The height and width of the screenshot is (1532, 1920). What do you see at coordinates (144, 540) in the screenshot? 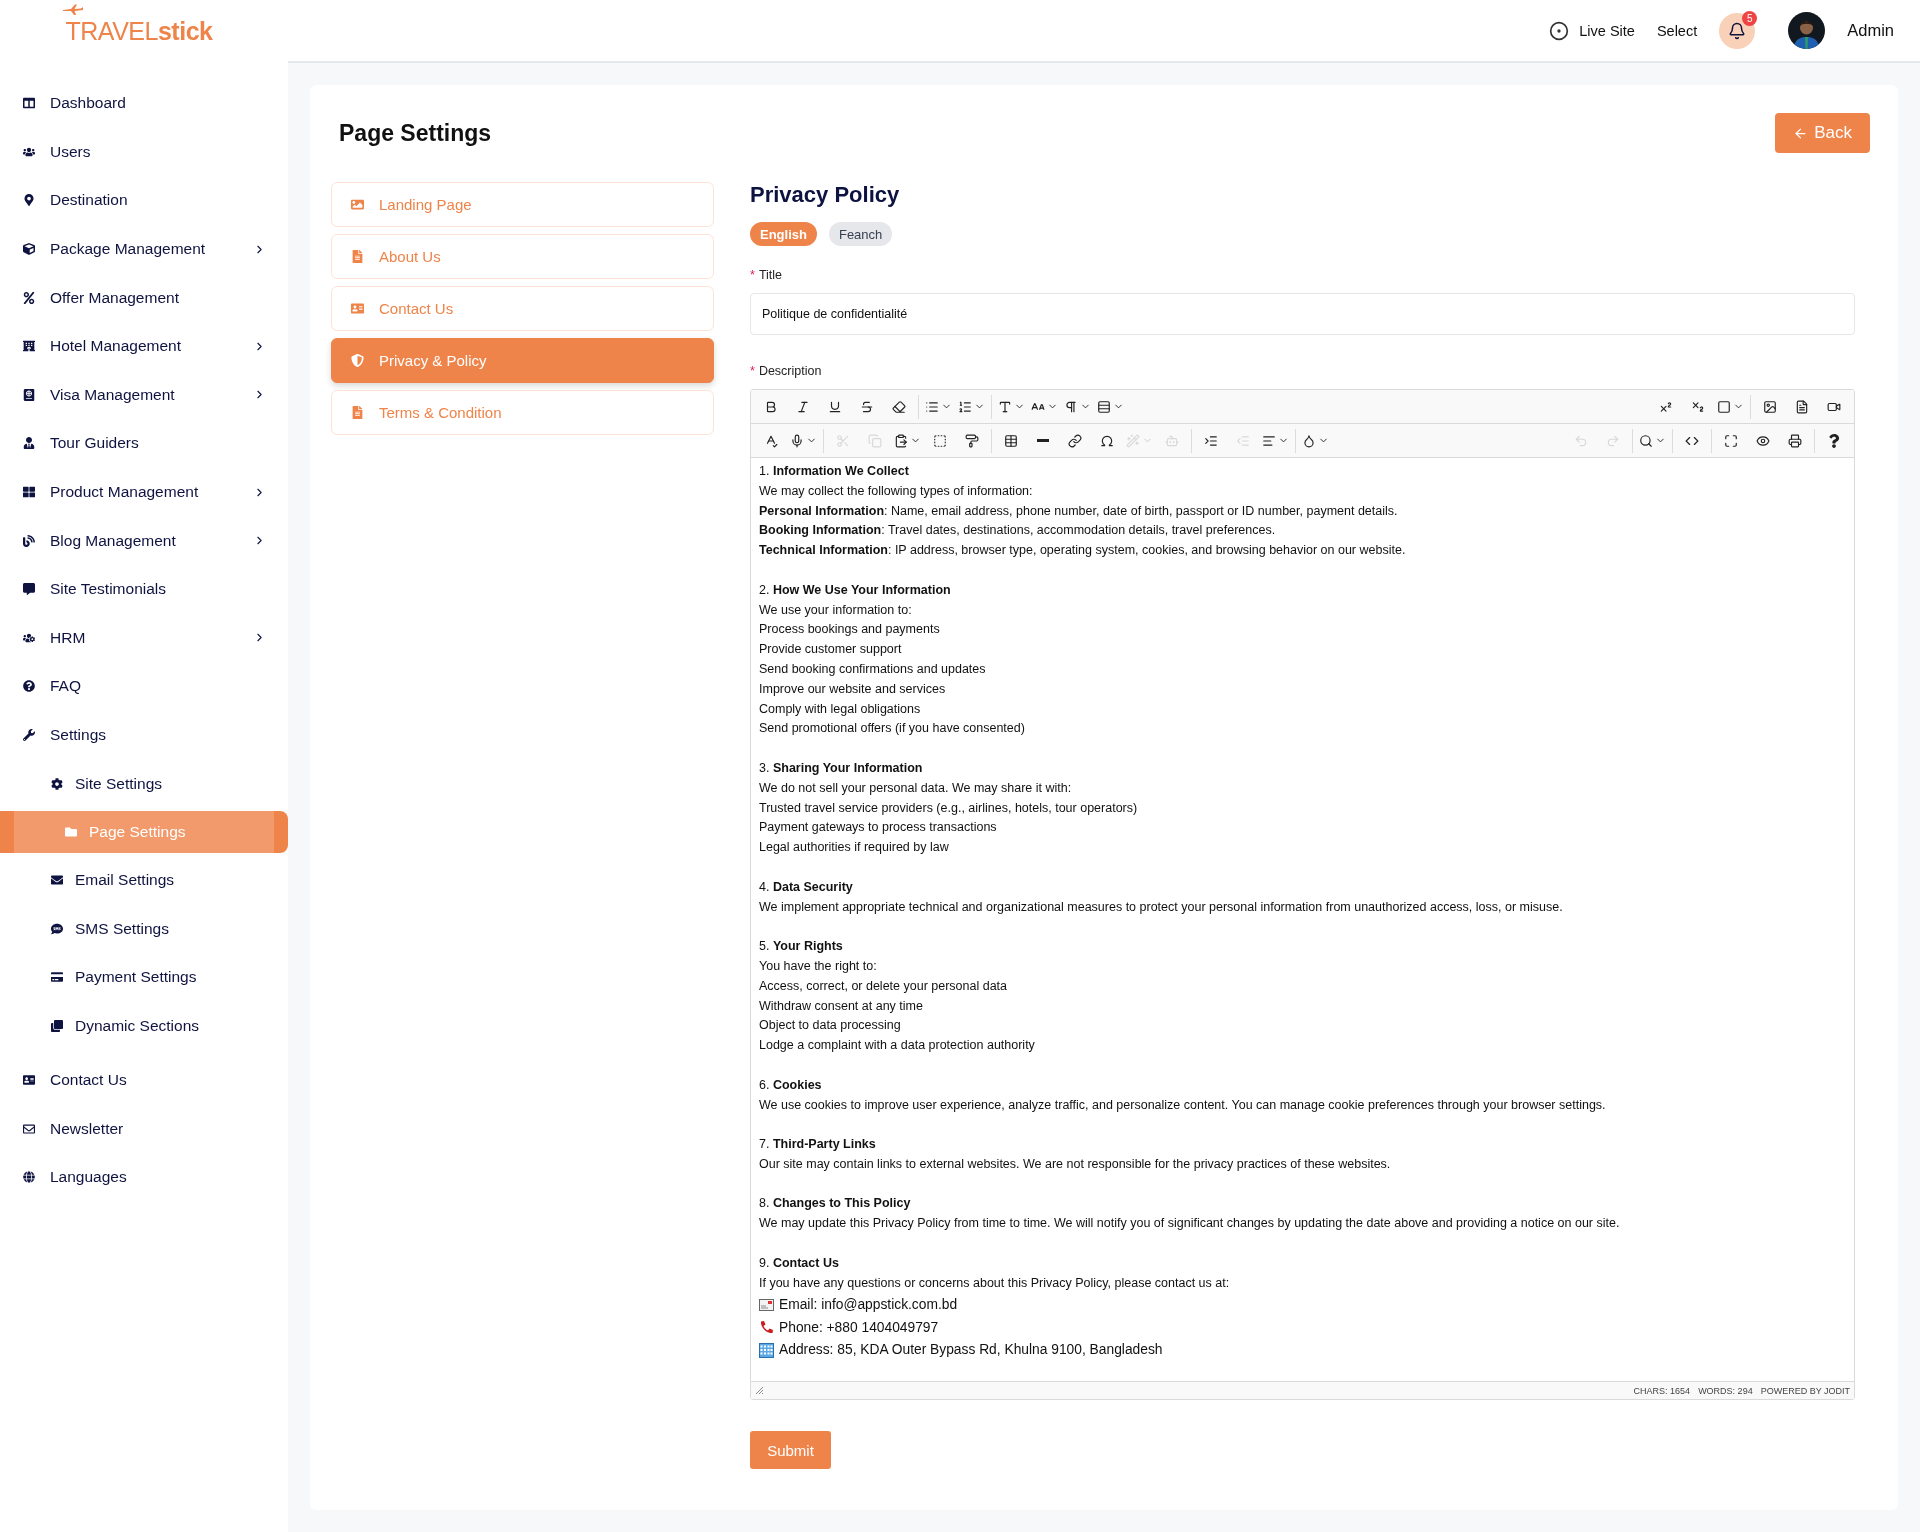
I see `sidebar-item: Blog Management` at bounding box center [144, 540].